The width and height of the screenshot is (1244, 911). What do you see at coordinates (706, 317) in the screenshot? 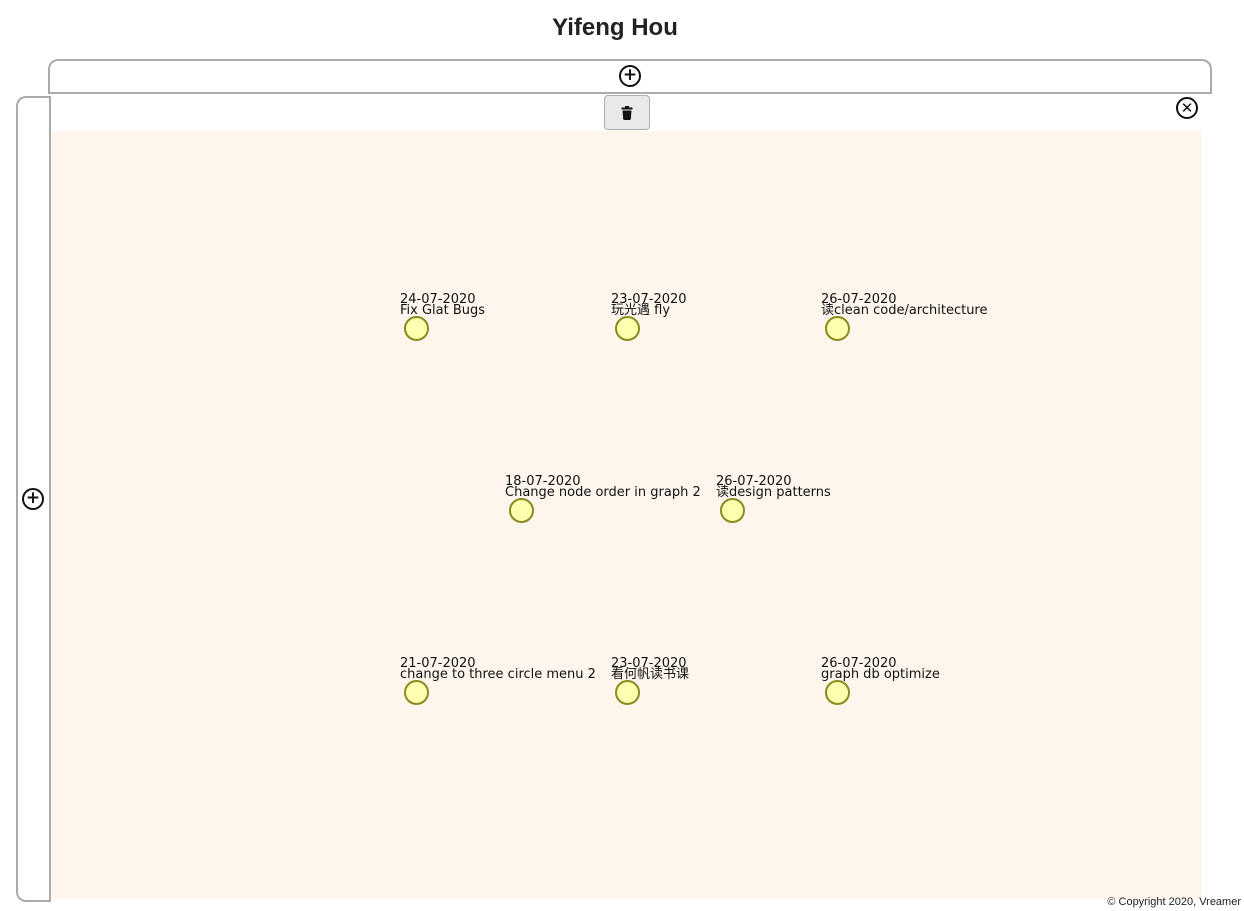
I see `graph-node: 23-07-2020 玩光遇 fly` at bounding box center [706, 317].